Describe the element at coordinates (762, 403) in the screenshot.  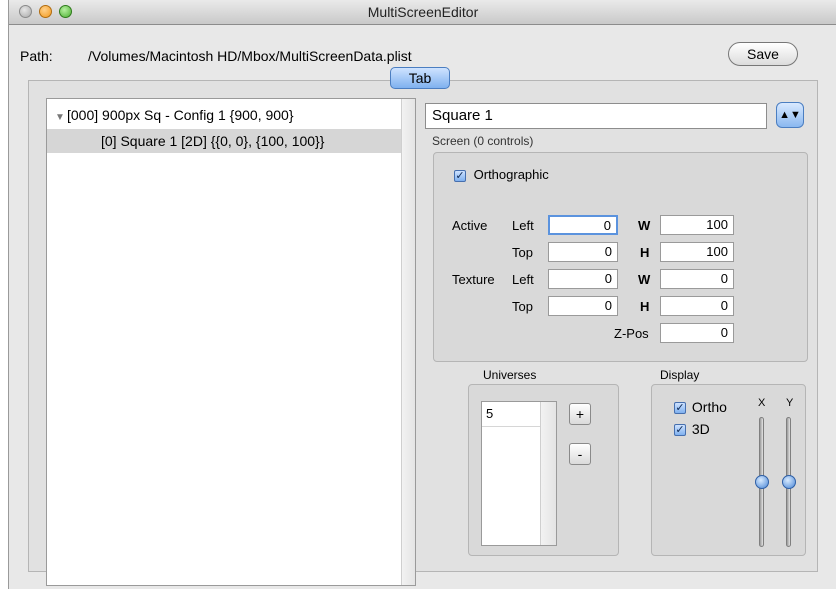
I see `x-axis-label: X` at that location.